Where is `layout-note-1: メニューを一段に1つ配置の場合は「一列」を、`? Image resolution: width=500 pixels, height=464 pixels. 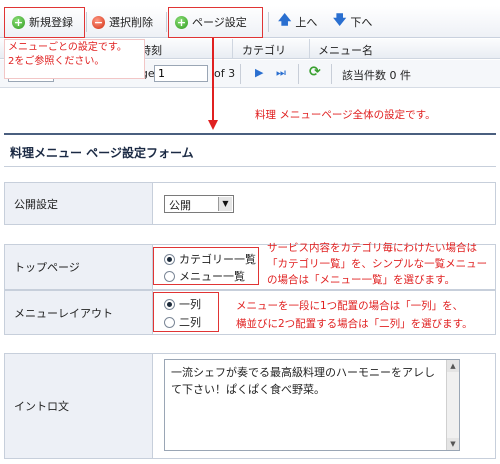
layout-note-1: メニューを一段に1つ配置の場合は「一列」を、 is located at coordinates (350, 306).